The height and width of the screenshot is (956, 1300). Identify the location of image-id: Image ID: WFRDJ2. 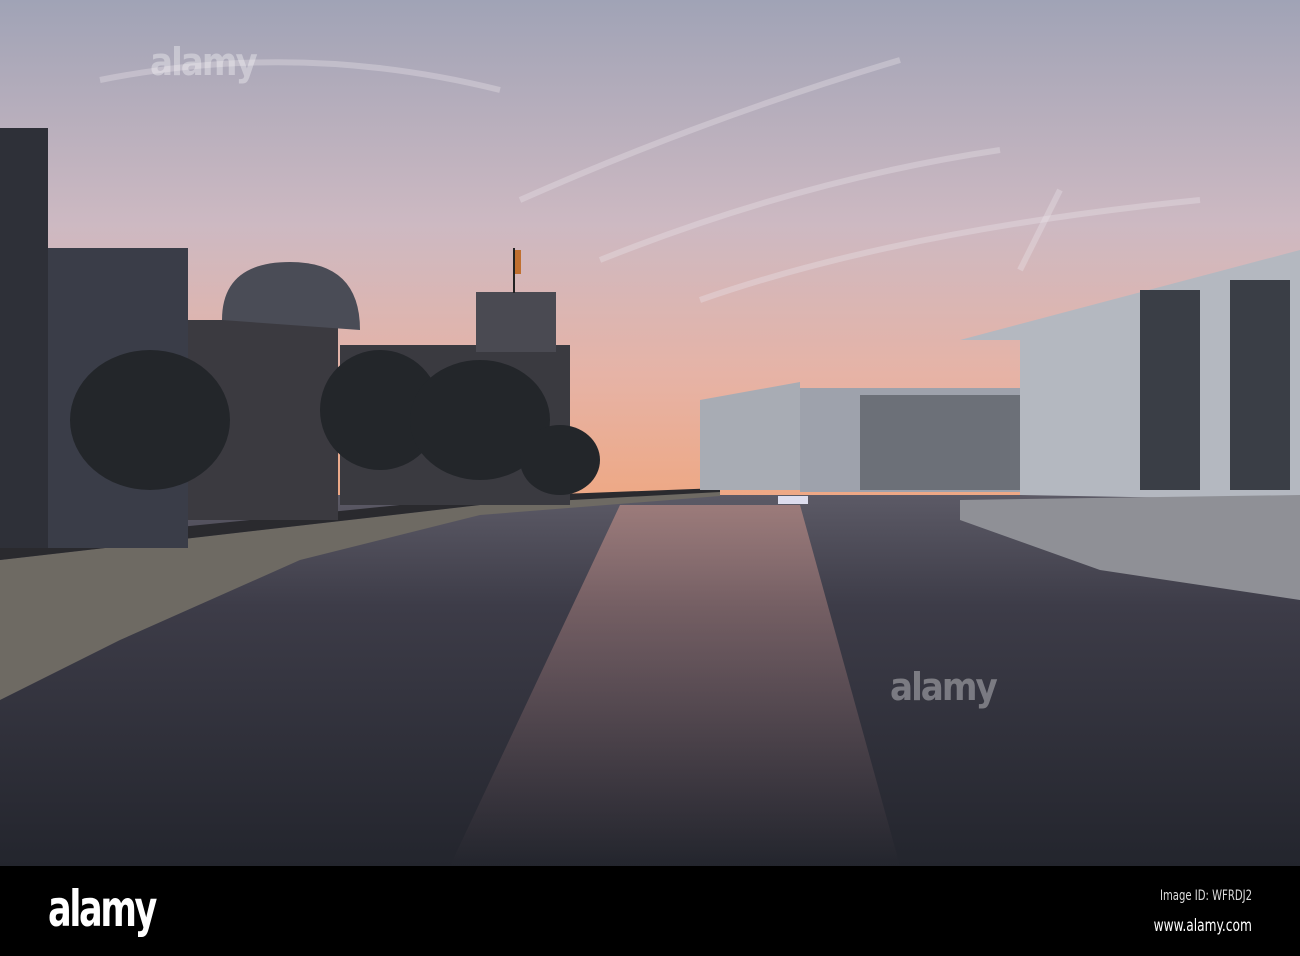
(1206, 896).